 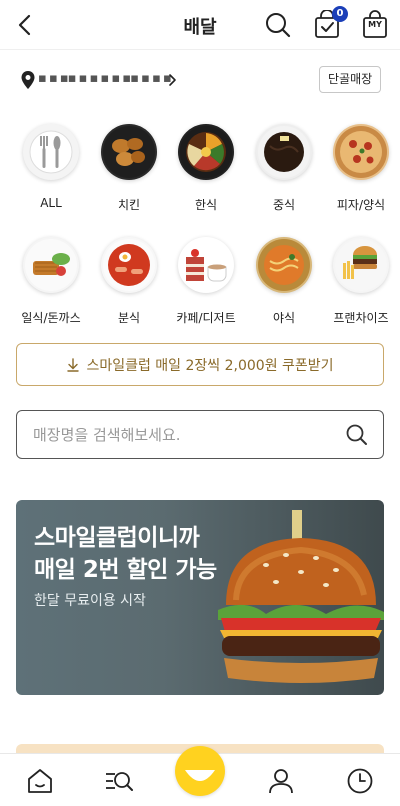 I want to click on category-label: 중식, so click(x=284, y=205).